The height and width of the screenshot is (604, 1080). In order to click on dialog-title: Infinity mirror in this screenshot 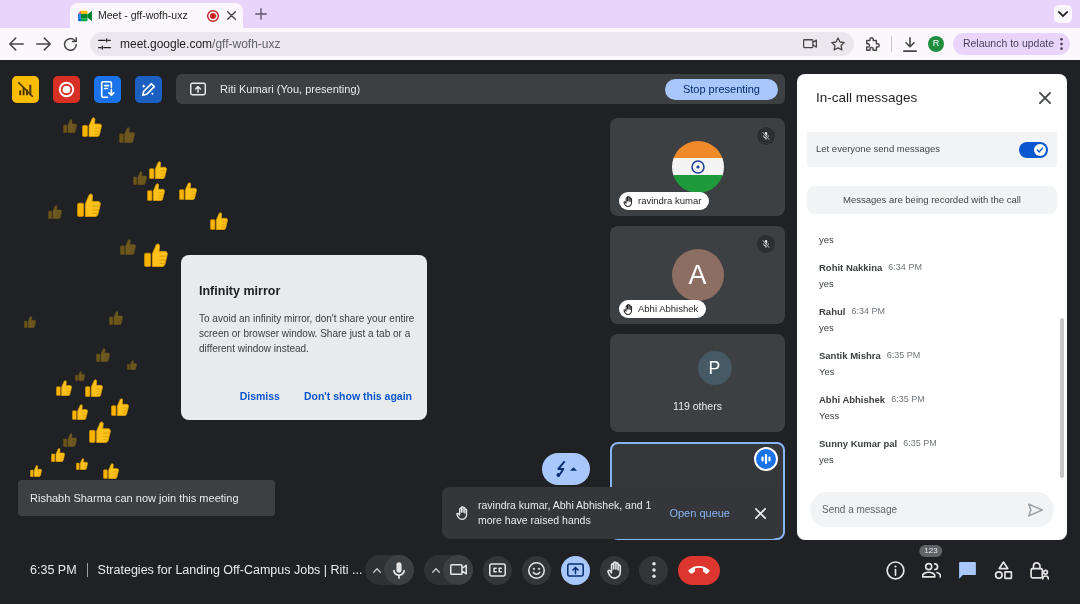, I will do `click(240, 291)`.